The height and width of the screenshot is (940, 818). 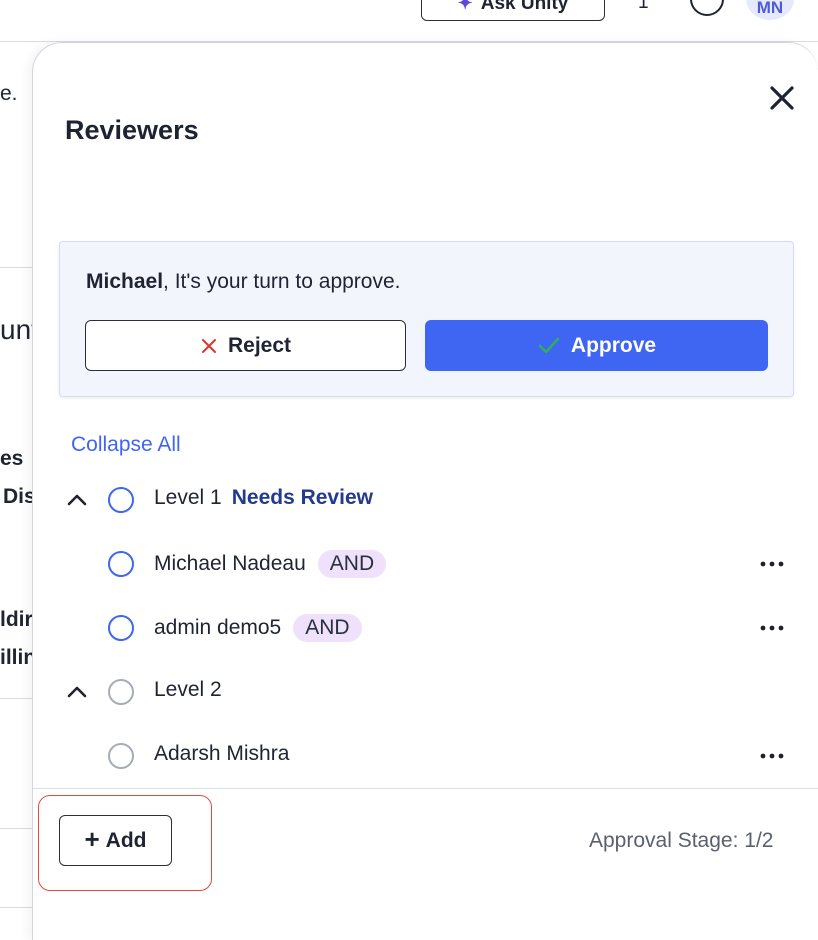 I want to click on background-text: es, so click(x=12, y=458).